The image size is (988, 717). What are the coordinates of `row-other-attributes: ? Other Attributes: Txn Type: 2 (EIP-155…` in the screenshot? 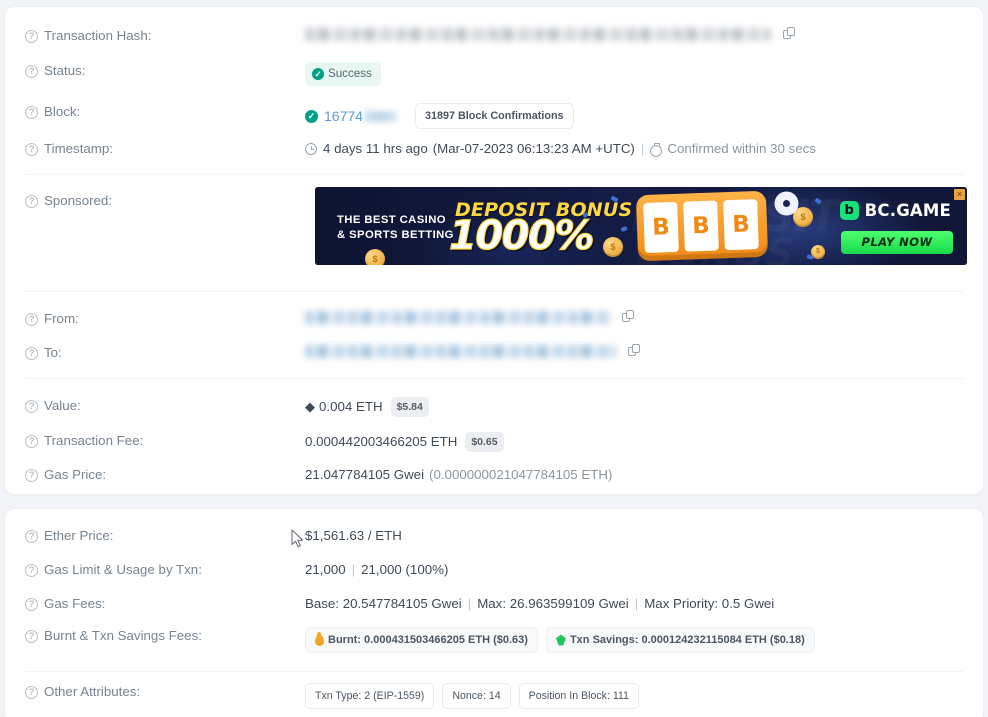 It's located at (494, 696).